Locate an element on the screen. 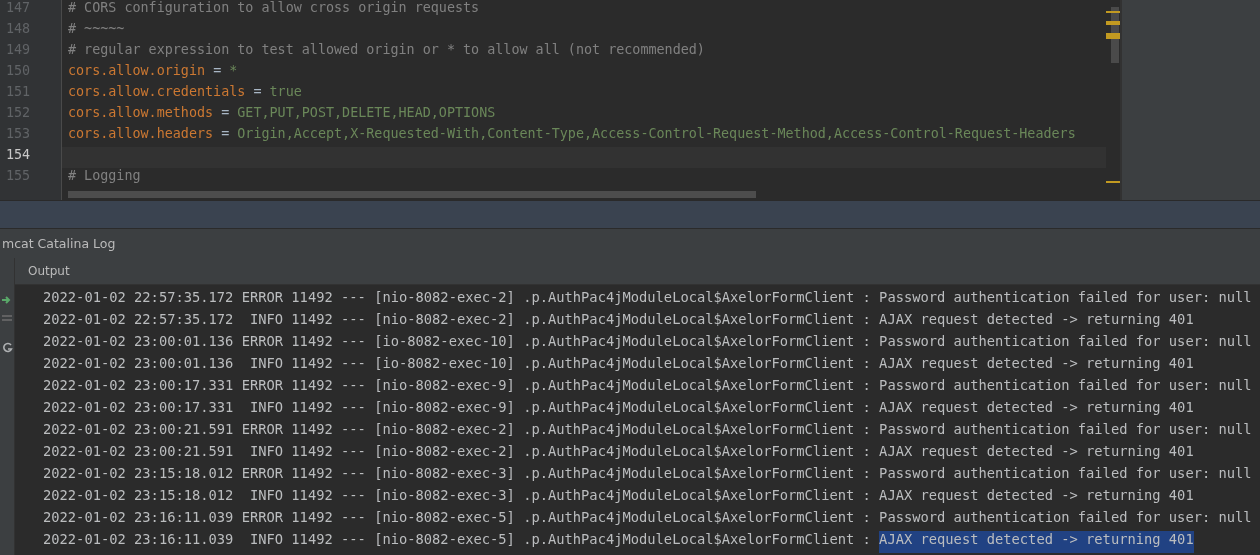 The width and height of the screenshot is (1260, 555). log-prefix: 2022-01-02 23:16:11.039 ERROR 11492 --- [nio-8082-exec-5] .p.AuthPac4jModuleLocal$AxelorFormClient : is located at coordinates (457, 518).